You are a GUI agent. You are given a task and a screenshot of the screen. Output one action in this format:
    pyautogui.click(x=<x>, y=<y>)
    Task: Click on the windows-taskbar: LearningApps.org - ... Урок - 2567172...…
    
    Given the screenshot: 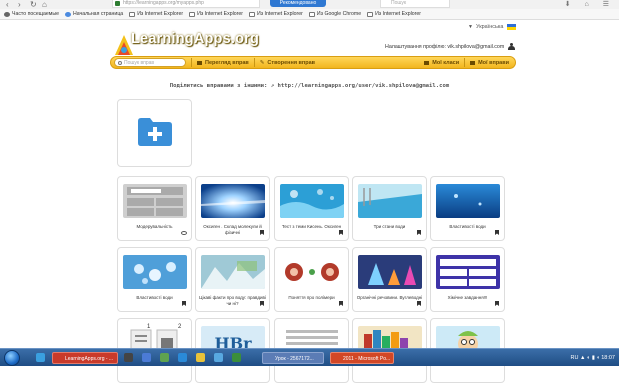 What is the action you would take?
    pyautogui.click(x=309, y=357)
    